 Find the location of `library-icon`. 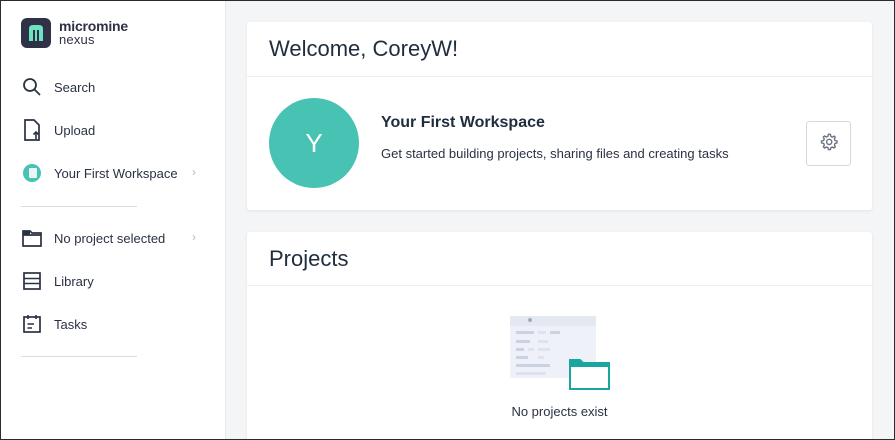

library-icon is located at coordinates (32, 281).